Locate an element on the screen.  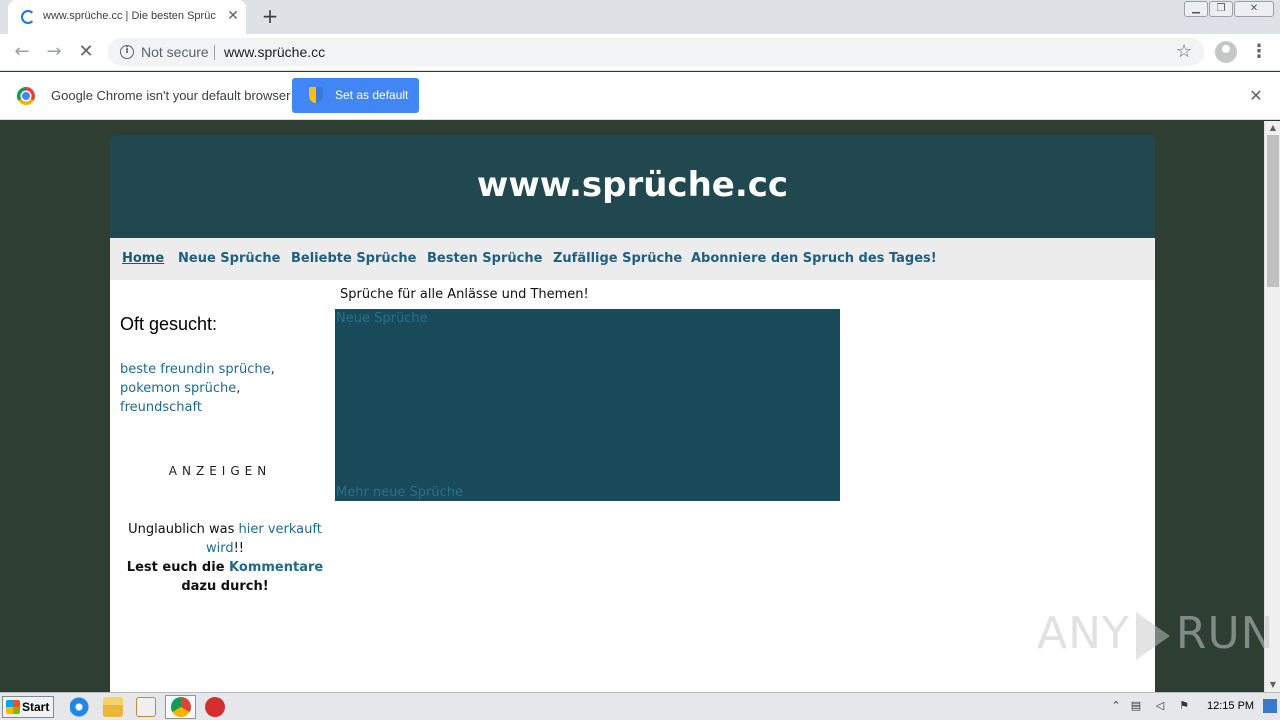
infobar-message: Google Chrome isn't your default browser is located at coordinates (171, 95).